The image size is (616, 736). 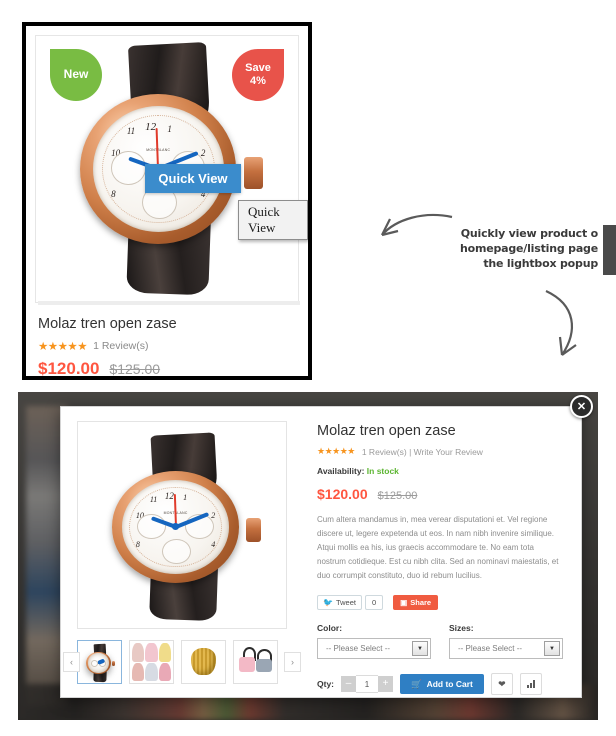 I want to click on compare-bars-icon, so click(x=530, y=684).